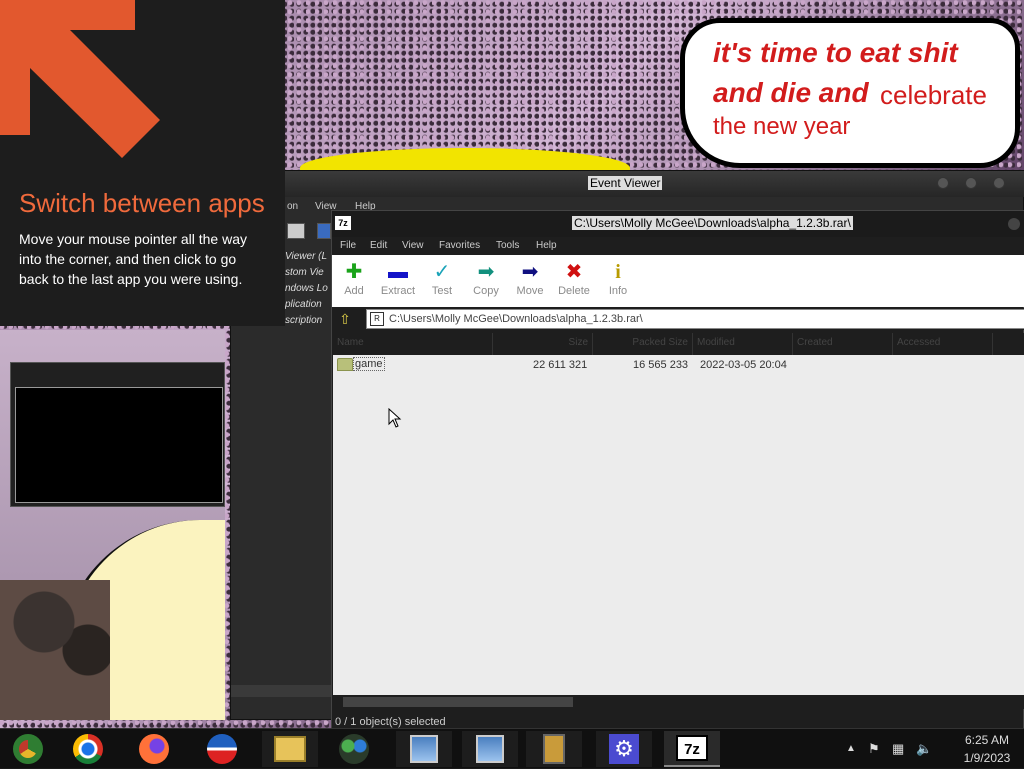 The image size is (1024, 769). I want to click on volume-icon: 🔈, so click(924, 749).